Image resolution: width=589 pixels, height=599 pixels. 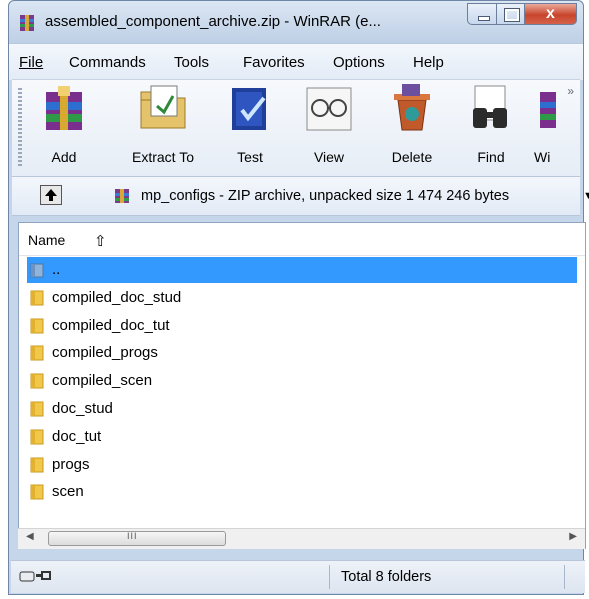 What do you see at coordinates (329, 157) in the screenshot?
I see `view-label: View` at bounding box center [329, 157].